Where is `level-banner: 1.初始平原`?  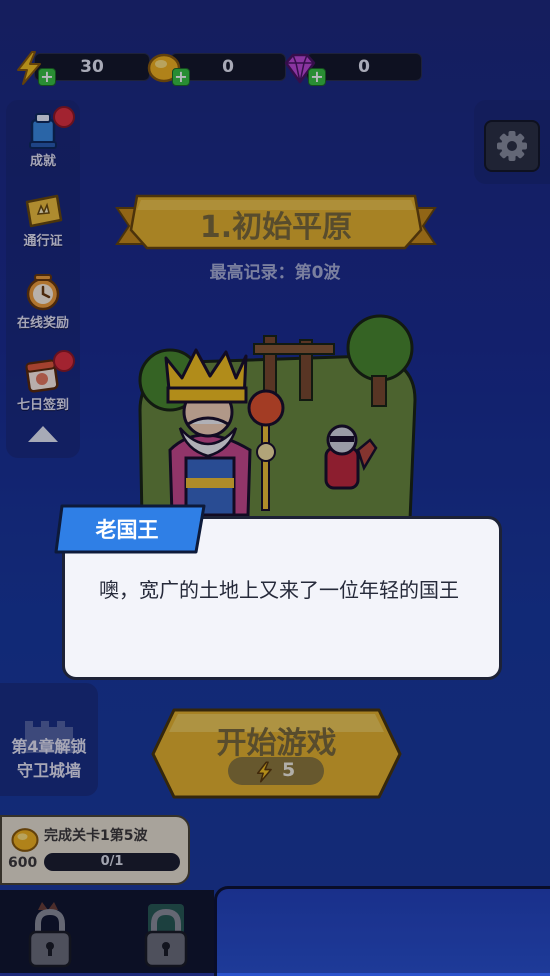
level-banner: 1.初始平原 is located at coordinates (276, 223).